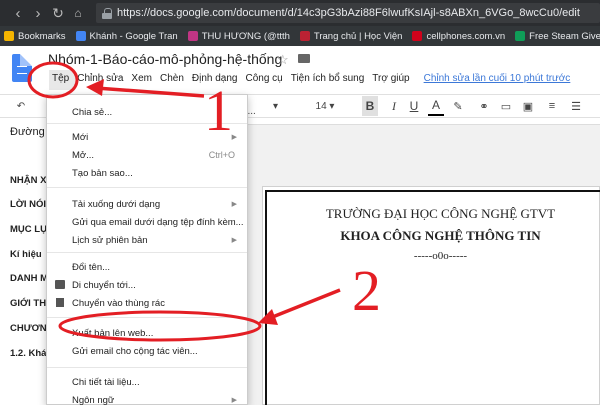 This screenshot has width=600, height=405. What do you see at coordinates (100, 78) in the screenshot?
I see `menu-item-1: Chỉnh sửa` at bounding box center [100, 78].